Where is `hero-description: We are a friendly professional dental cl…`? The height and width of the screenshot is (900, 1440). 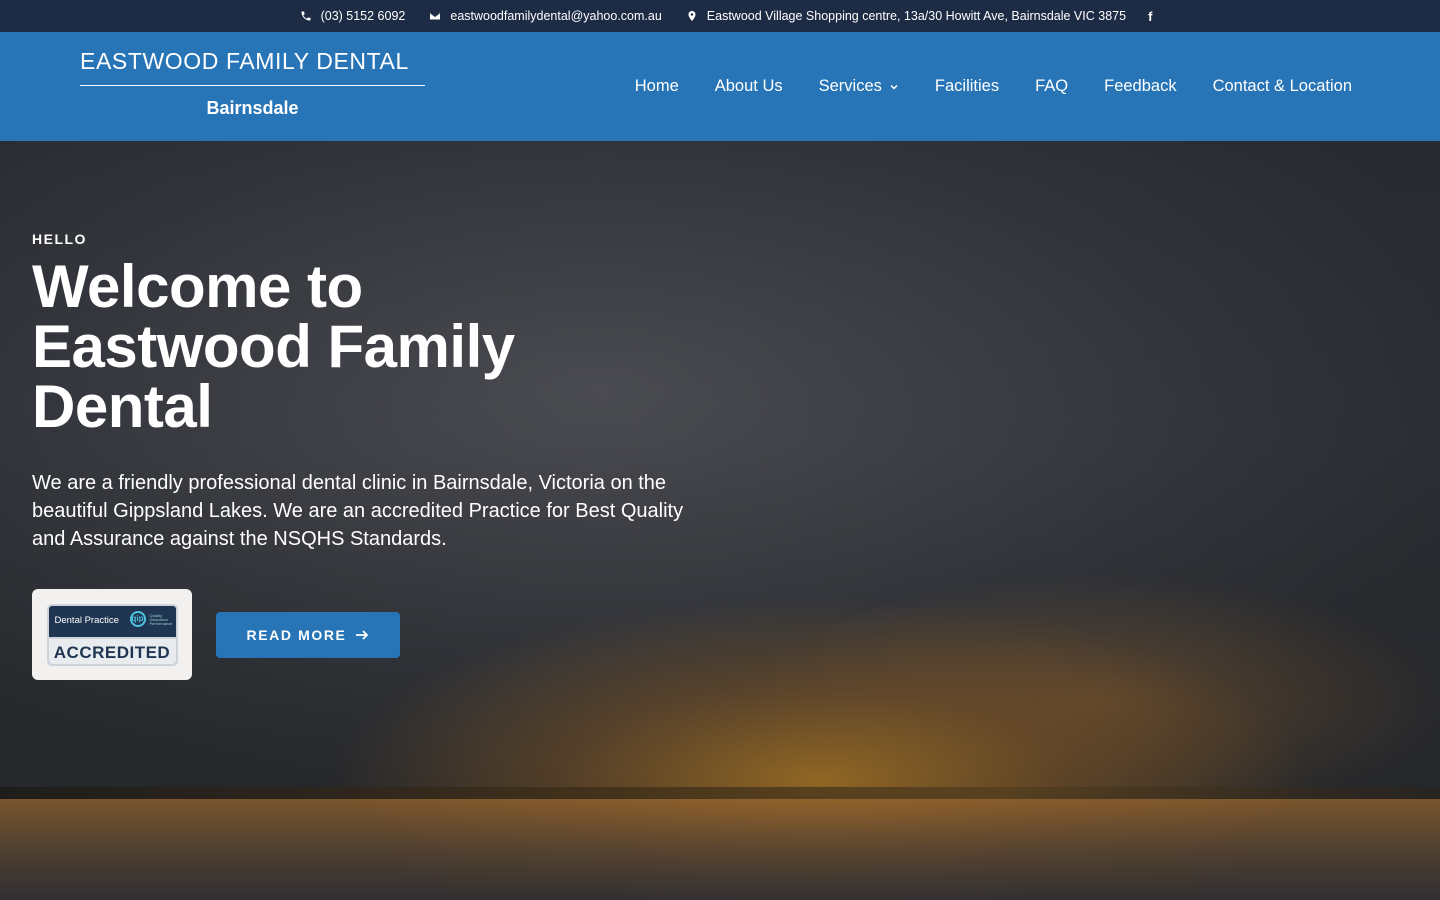
hero-description: We are a friendly professional dental cl… is located at coordinates (358, 511).